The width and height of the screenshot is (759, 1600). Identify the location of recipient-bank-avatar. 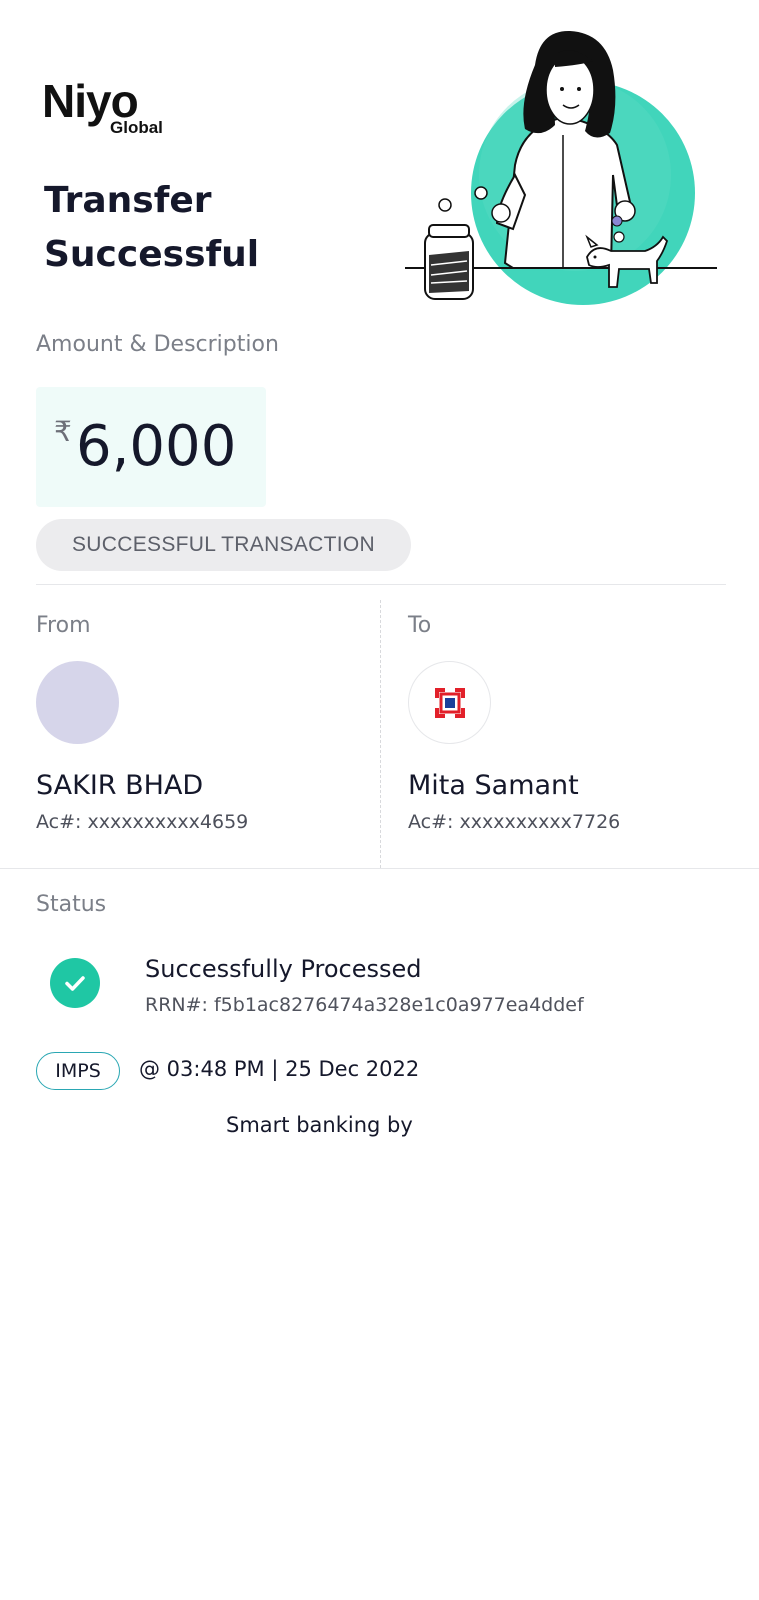
(449, 702).